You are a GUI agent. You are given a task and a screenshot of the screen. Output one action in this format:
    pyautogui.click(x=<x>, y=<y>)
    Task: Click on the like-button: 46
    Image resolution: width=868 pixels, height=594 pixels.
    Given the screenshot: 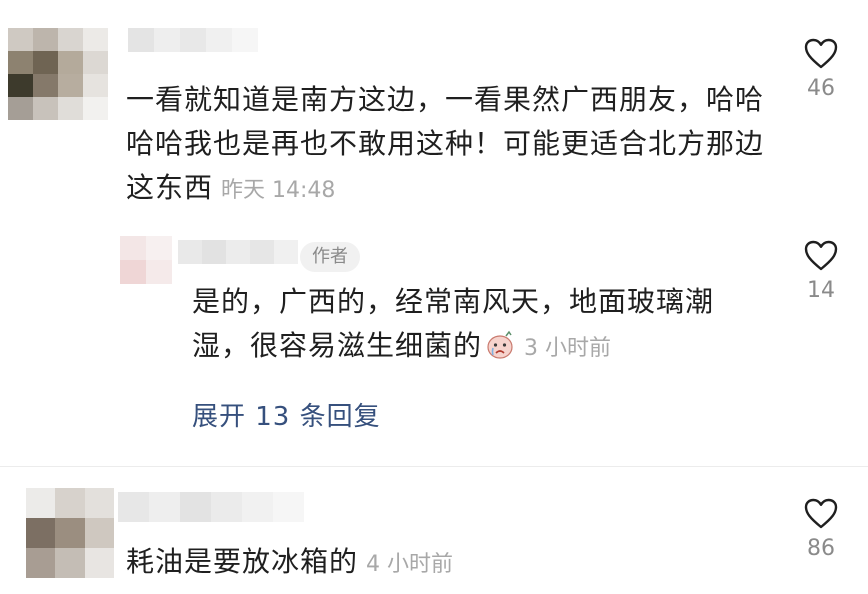 What is the action you would take?
    pyautogui.click(x=821, y=69)
    